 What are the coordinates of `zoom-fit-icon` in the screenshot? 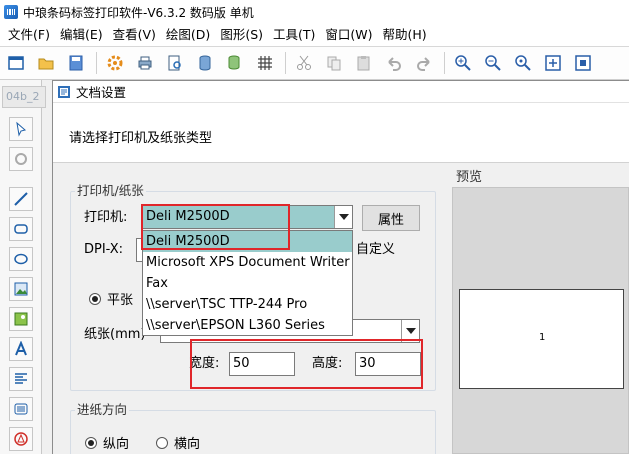 It's located at (523, 63).